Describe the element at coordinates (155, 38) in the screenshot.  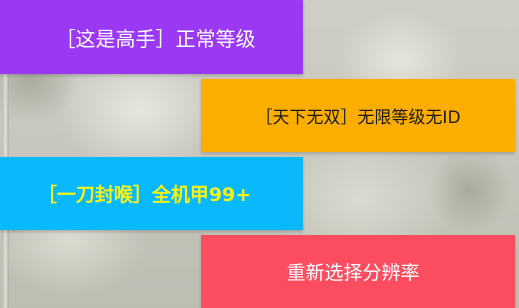
I see `pro-mode-label: ［这是高手］正常等级` at that location.